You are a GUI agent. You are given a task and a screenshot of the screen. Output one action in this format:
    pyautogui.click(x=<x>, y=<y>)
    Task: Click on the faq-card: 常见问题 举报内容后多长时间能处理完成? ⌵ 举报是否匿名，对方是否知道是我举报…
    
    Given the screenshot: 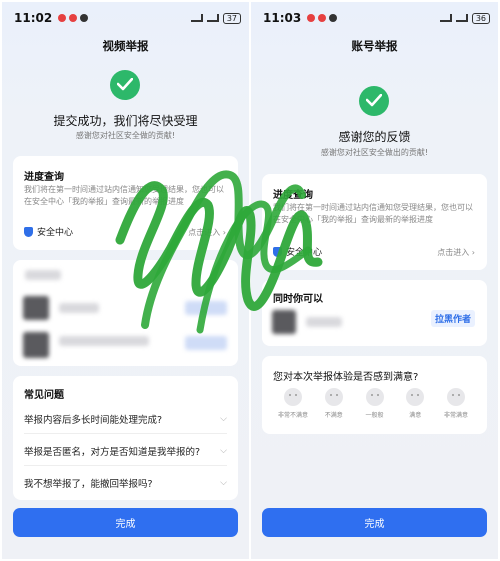 What is the action you would take?
    pyautogui.click(x=125, y=438)
    